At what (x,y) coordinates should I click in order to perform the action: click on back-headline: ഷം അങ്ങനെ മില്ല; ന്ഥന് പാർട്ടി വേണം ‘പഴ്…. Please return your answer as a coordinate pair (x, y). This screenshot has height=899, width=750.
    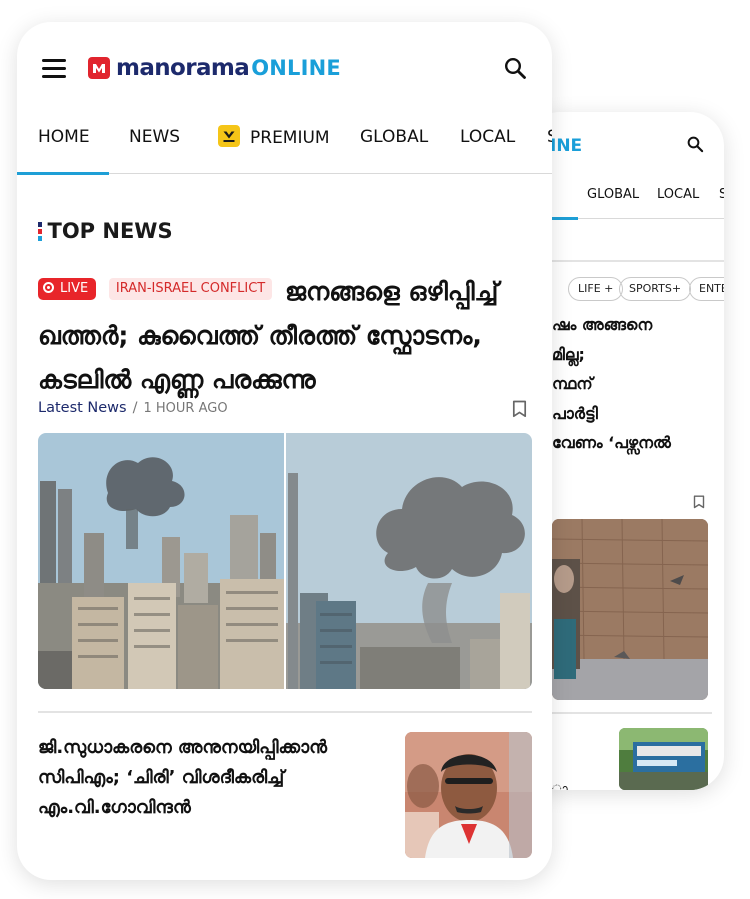
    Looking at the image, I should click on (638, 384).